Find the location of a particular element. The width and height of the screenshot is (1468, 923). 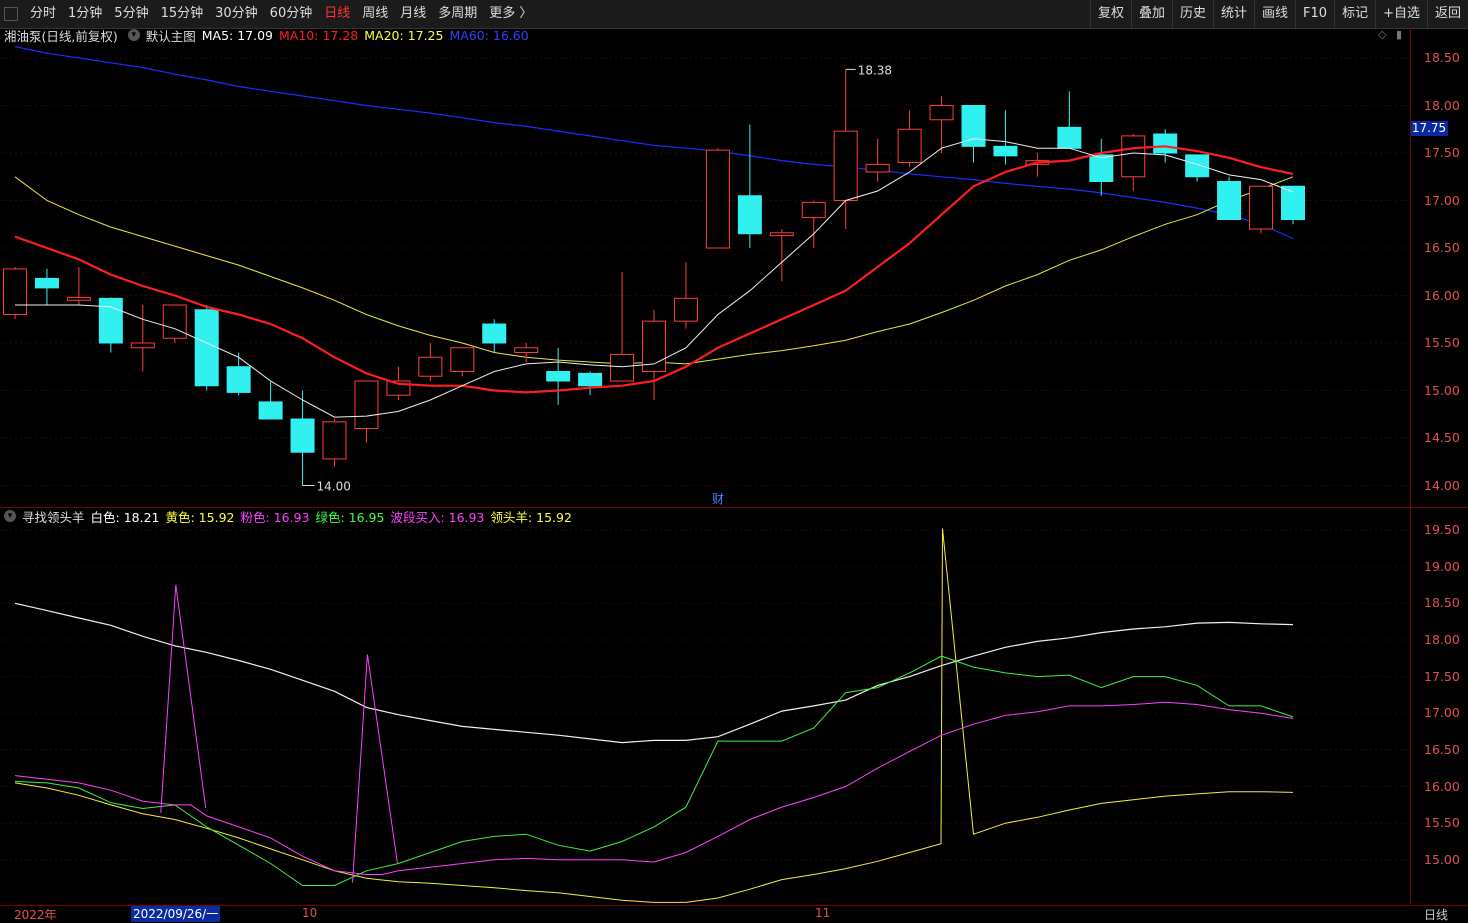

toolbar-grip-icon is located at coordinates (11, 14).